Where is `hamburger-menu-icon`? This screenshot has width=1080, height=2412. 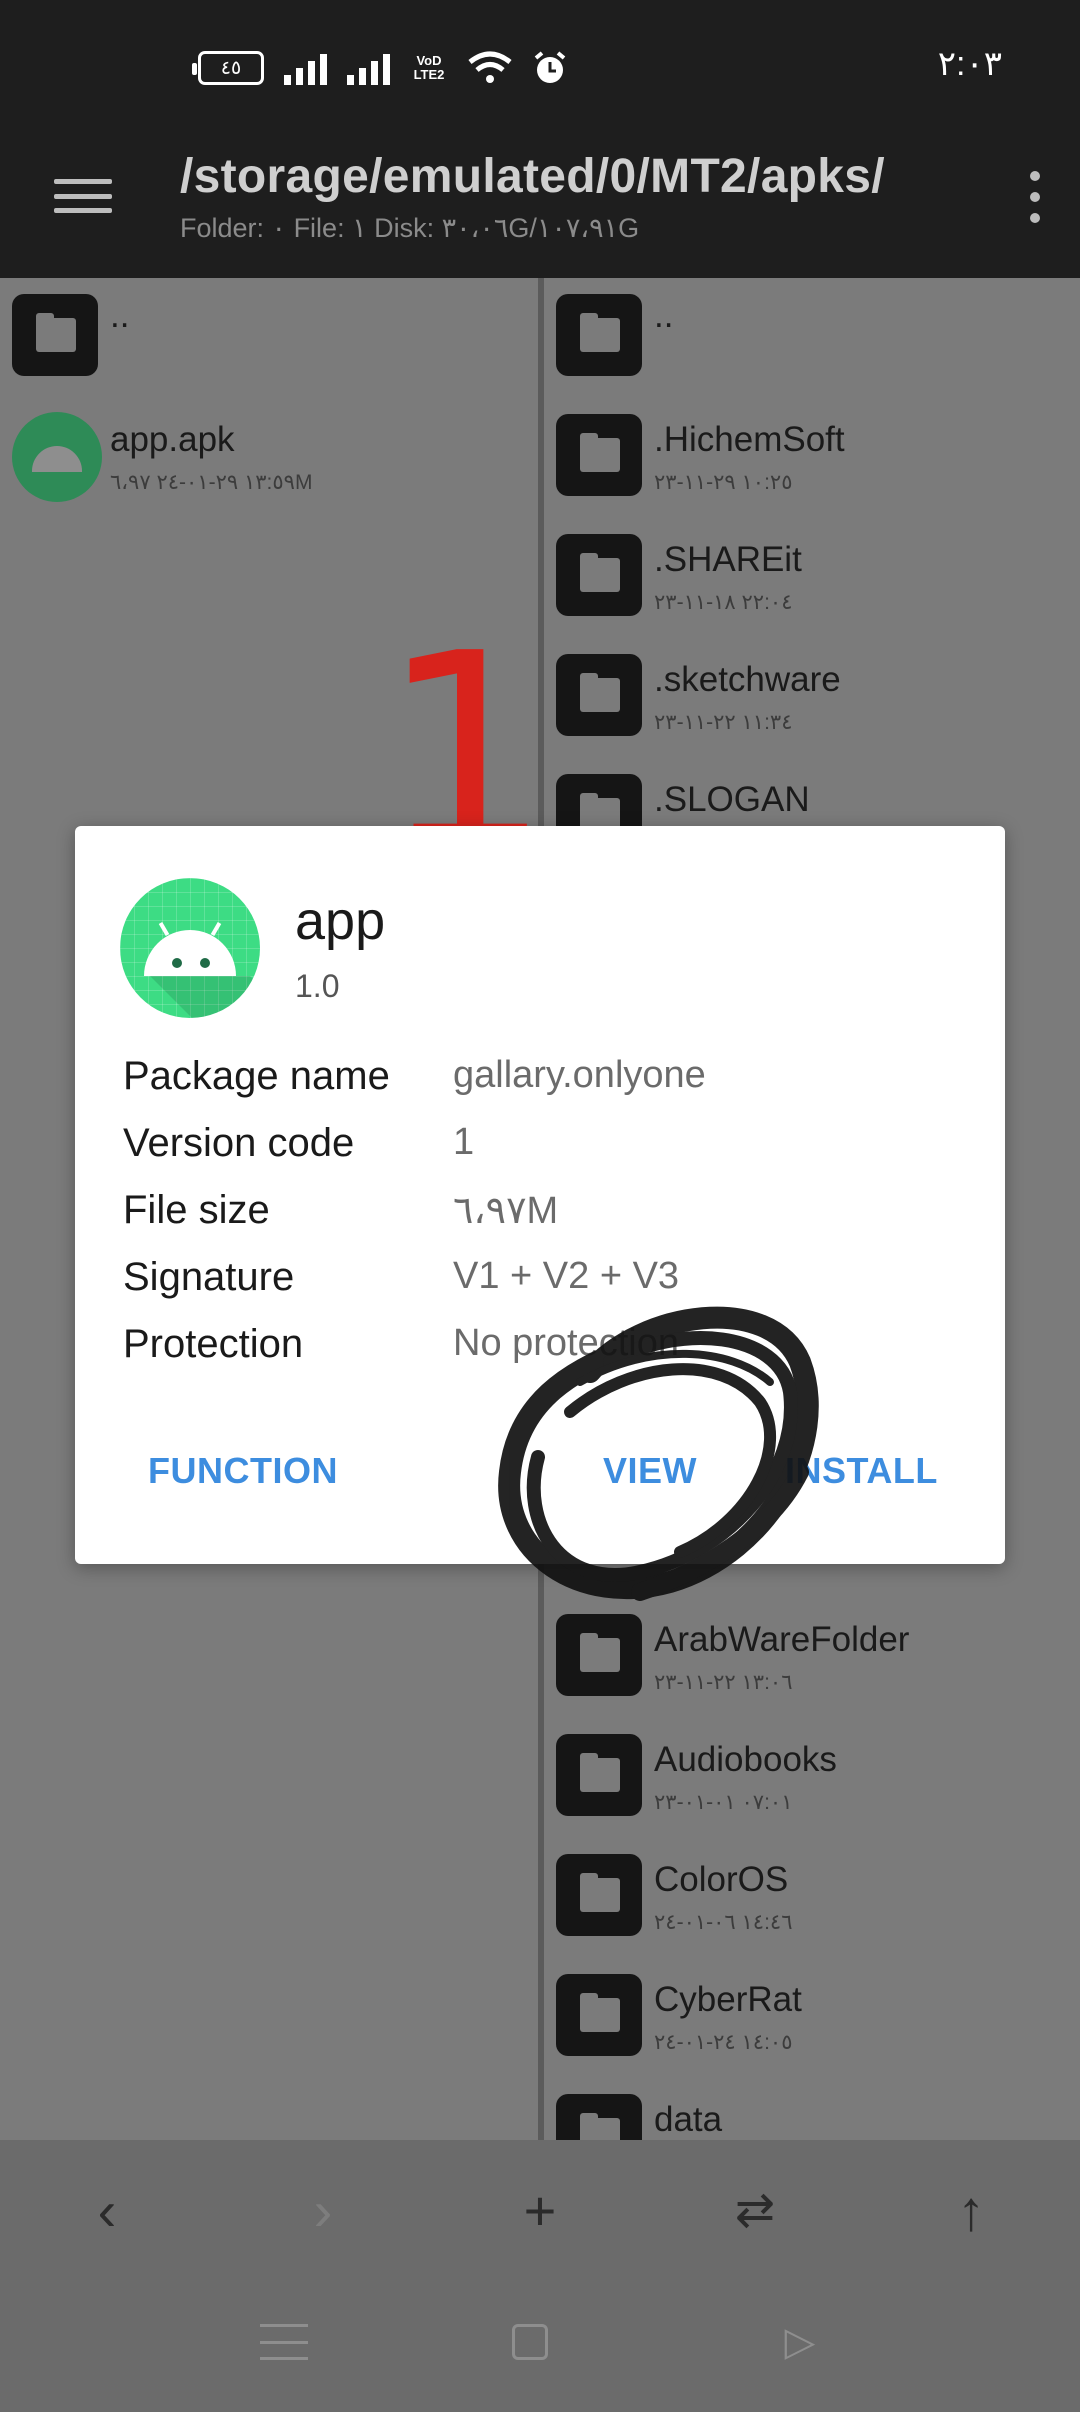 hamburger-menu-icon is located at coordinates (83, 196).